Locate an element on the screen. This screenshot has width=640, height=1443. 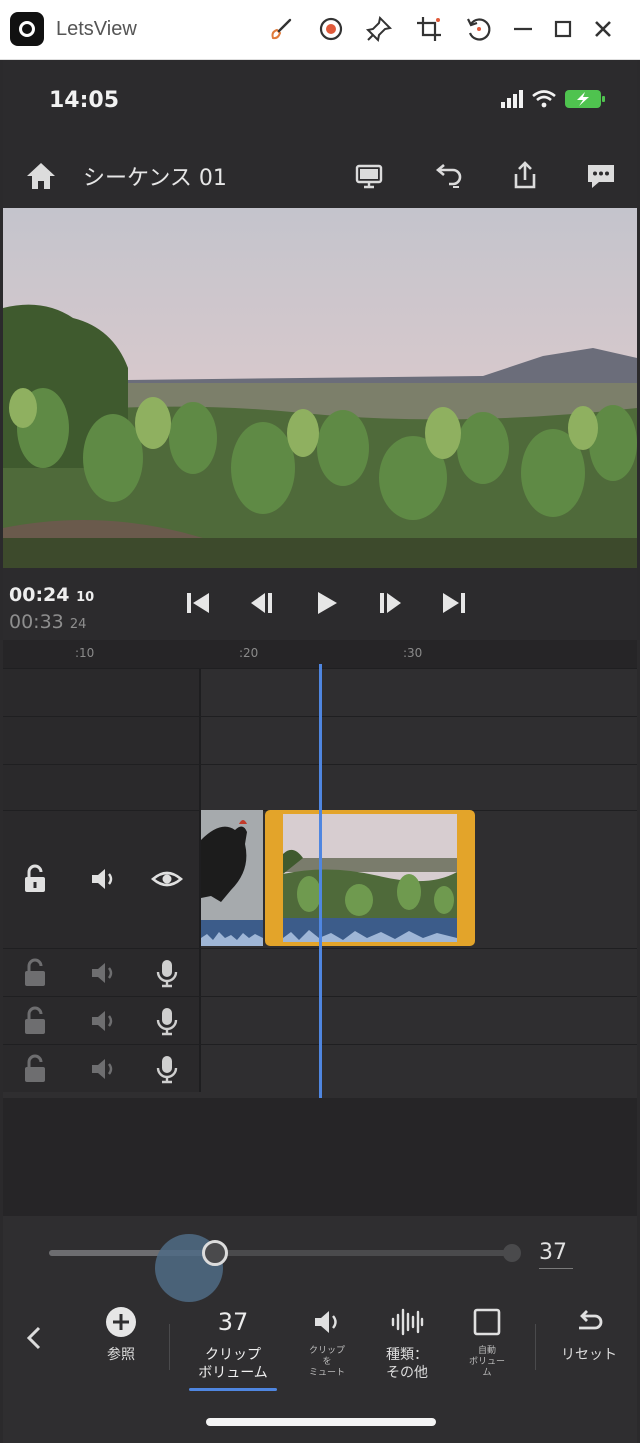
home-indicator is located at coordinates (321, 1422).